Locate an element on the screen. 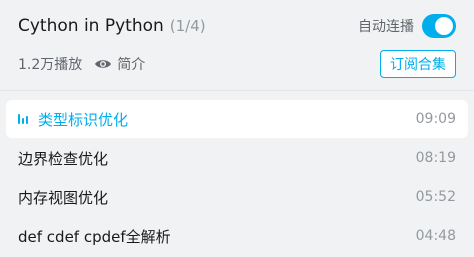 This screenshot has height=257, width=474. play-count: 1.2万播放 is located at coordinates (50, 65).